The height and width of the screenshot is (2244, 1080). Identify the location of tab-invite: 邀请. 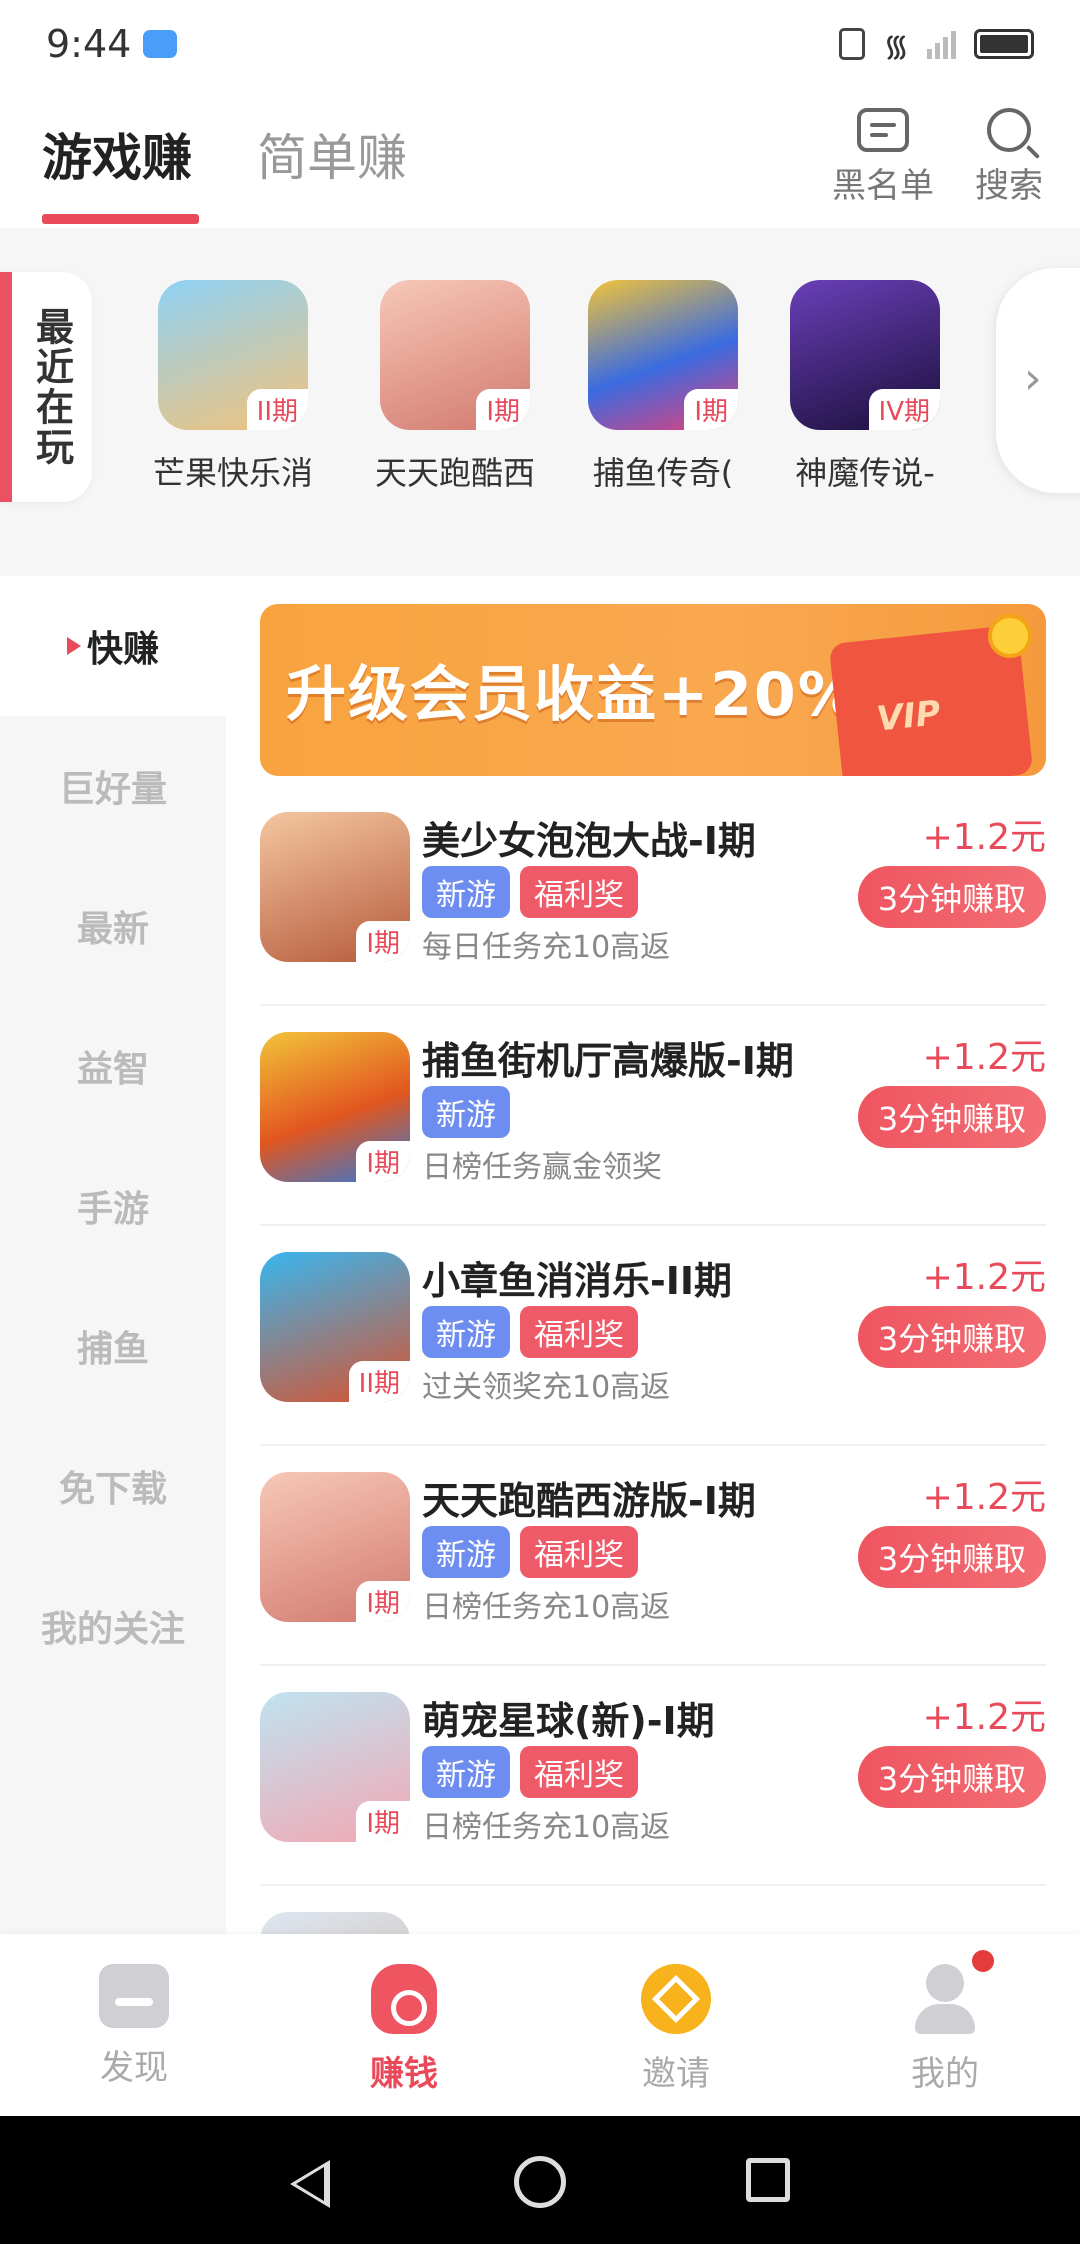
(676, 2029).